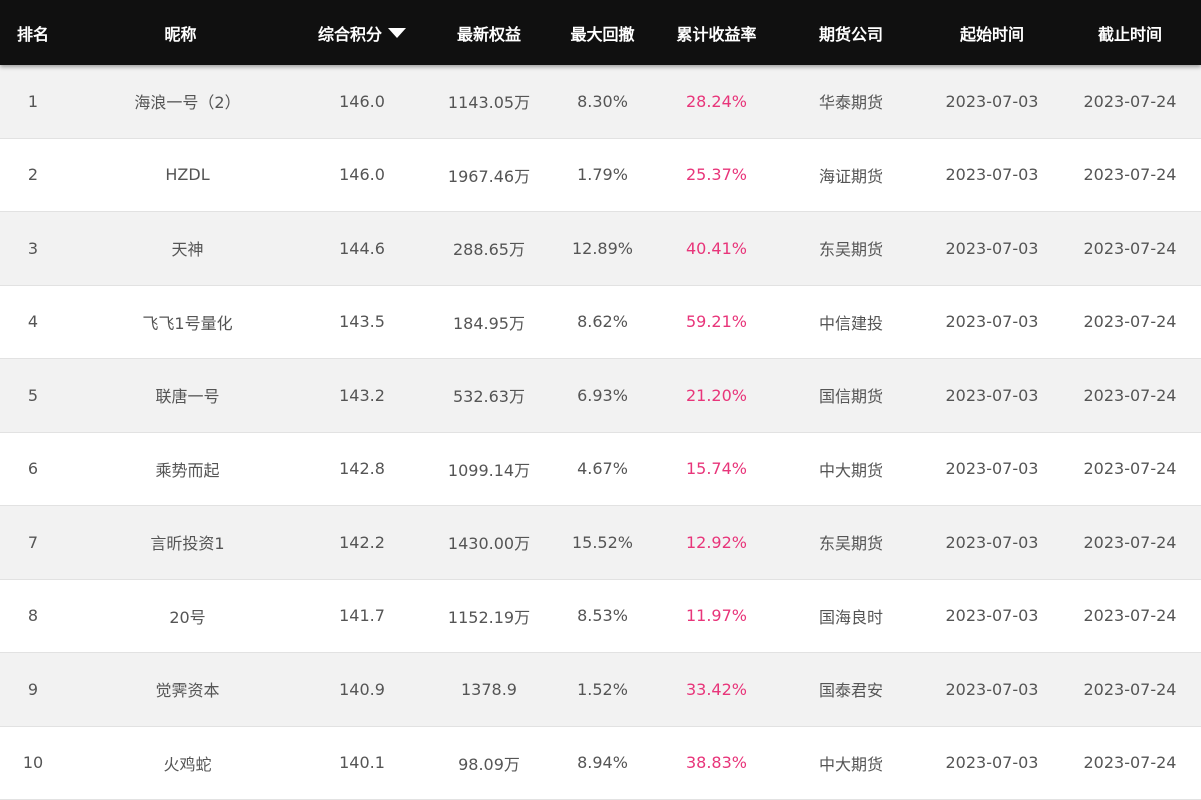 Image resolution: width=1201 pixels, height=800 pixels. I want to click on cell-equity: 1143.05万, so click(489, 103).